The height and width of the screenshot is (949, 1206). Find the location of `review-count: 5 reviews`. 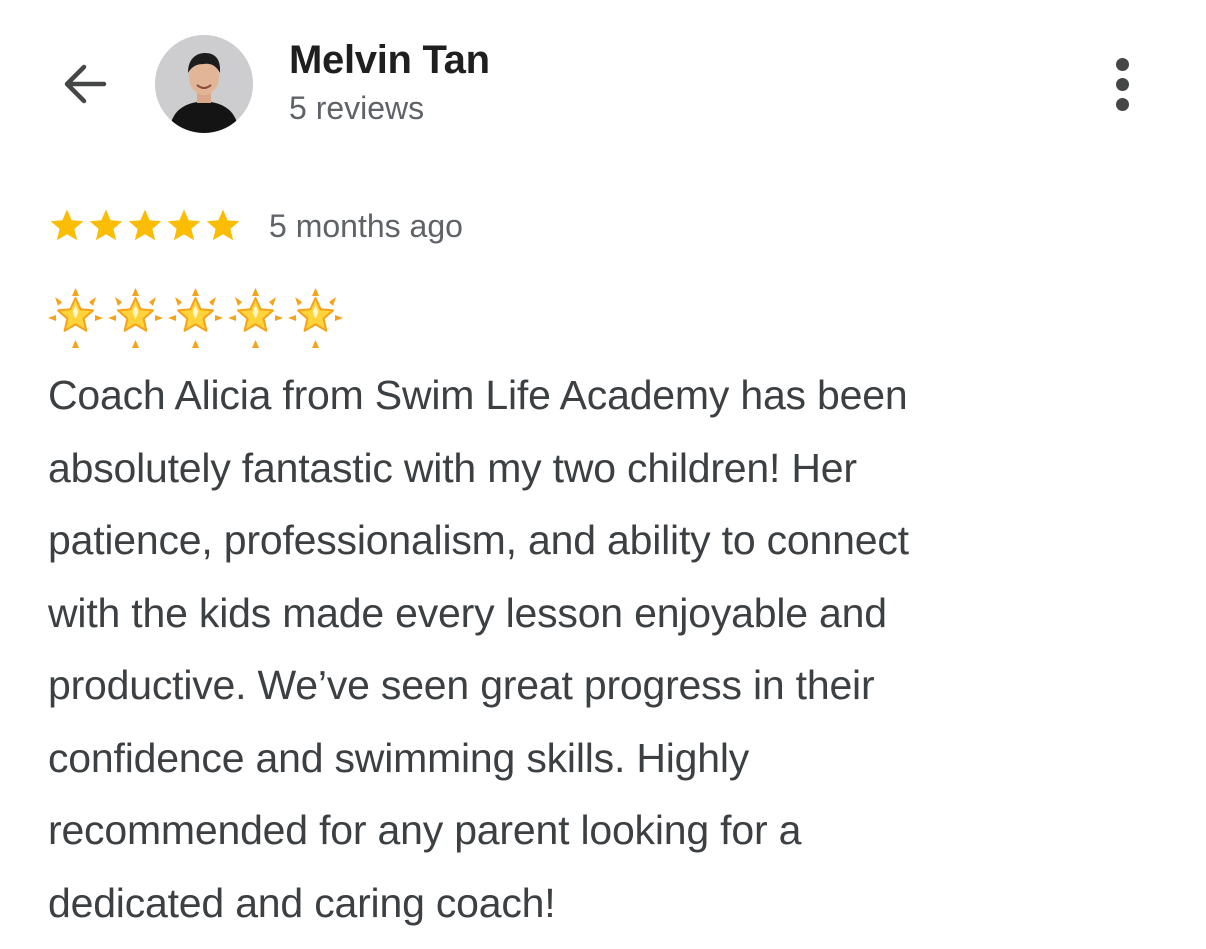

review-count: 5 reviews is located at coordinates (356, 108).